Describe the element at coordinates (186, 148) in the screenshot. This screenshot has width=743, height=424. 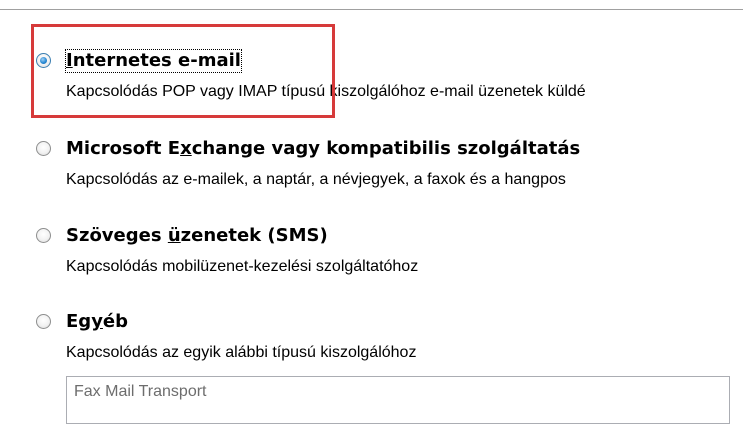
I see `mnemonic-letter: x` at that location.